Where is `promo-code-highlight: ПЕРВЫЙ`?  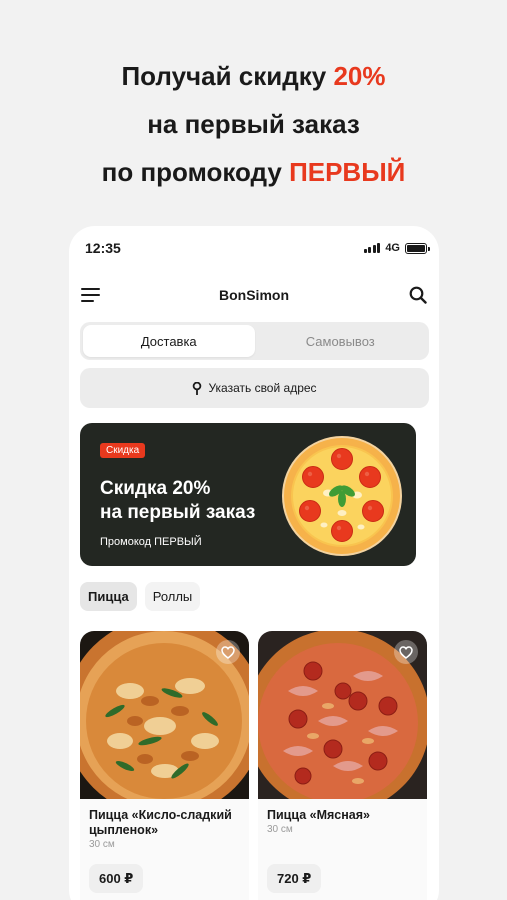 promo-code-highlight: ПЕРВЫЙ is located at coordinates (347, 172).